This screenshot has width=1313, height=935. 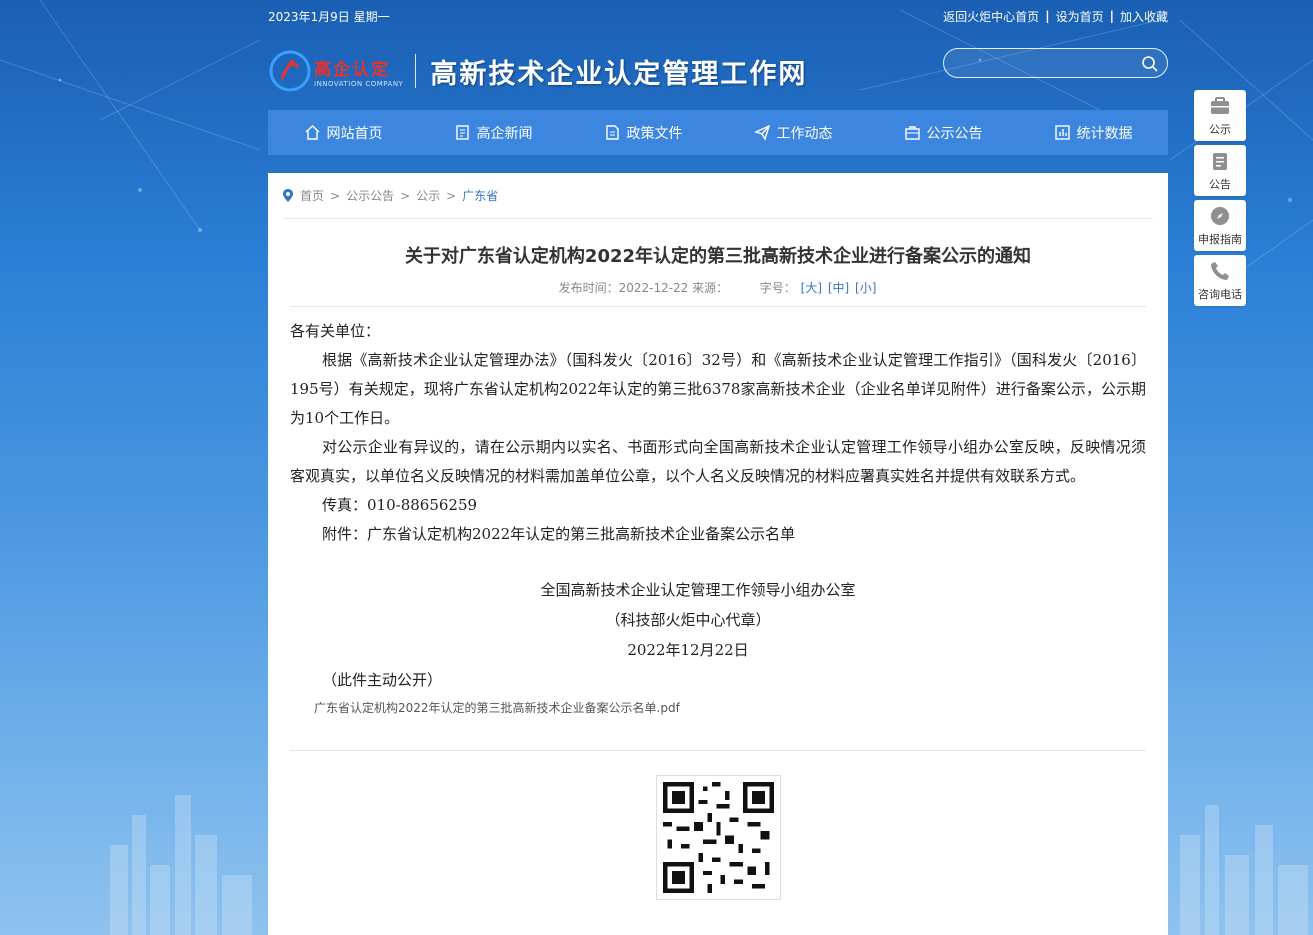 I want to click on compass-icon, so click(x=1220, y=216).